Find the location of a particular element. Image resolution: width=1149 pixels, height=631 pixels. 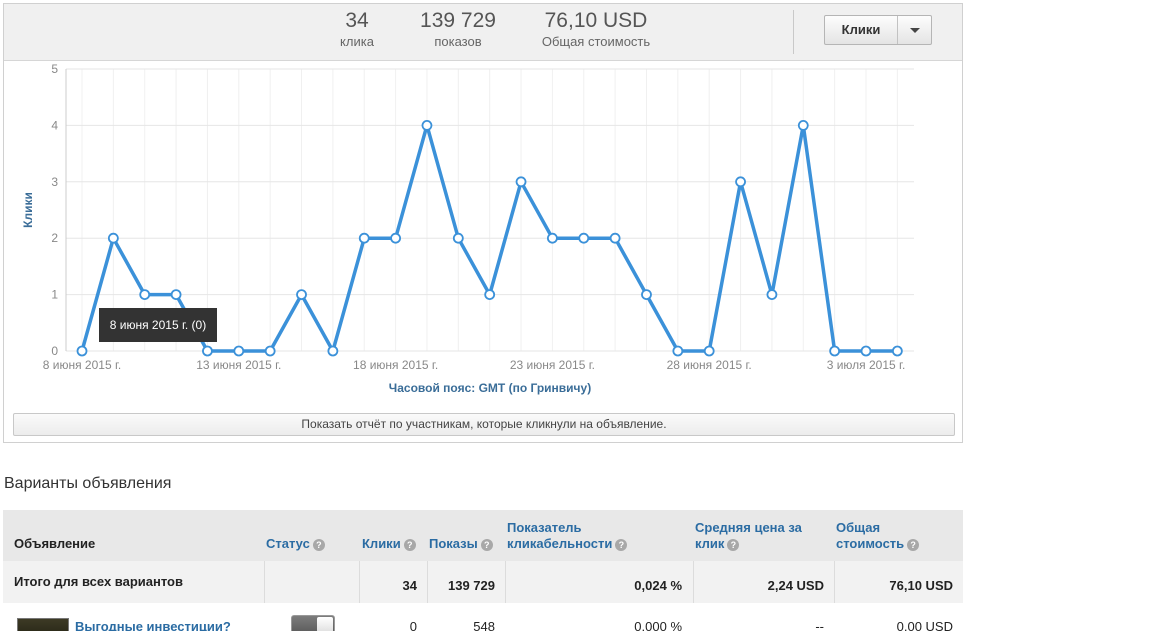

ad-title-link: Выгодные инвестиции? is located at coordinates (153, 625).